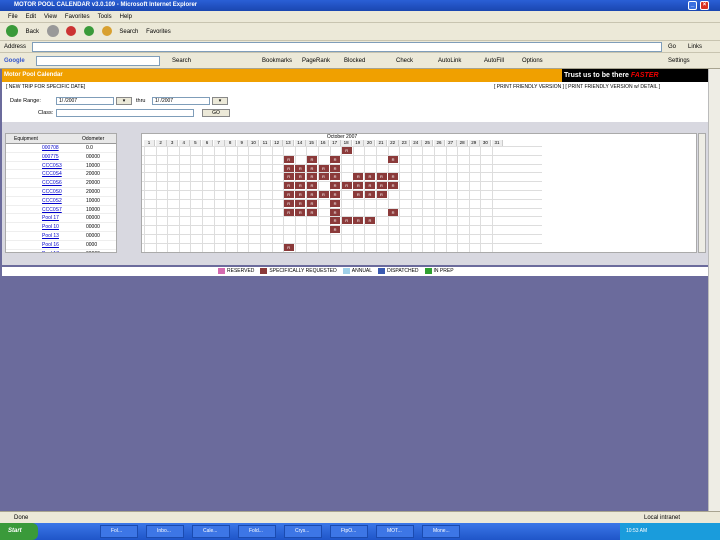  What do you see at coordinates (181, 60) in the screenshot?
I see `google-search-button: Search` at bounding box center [181, 60].